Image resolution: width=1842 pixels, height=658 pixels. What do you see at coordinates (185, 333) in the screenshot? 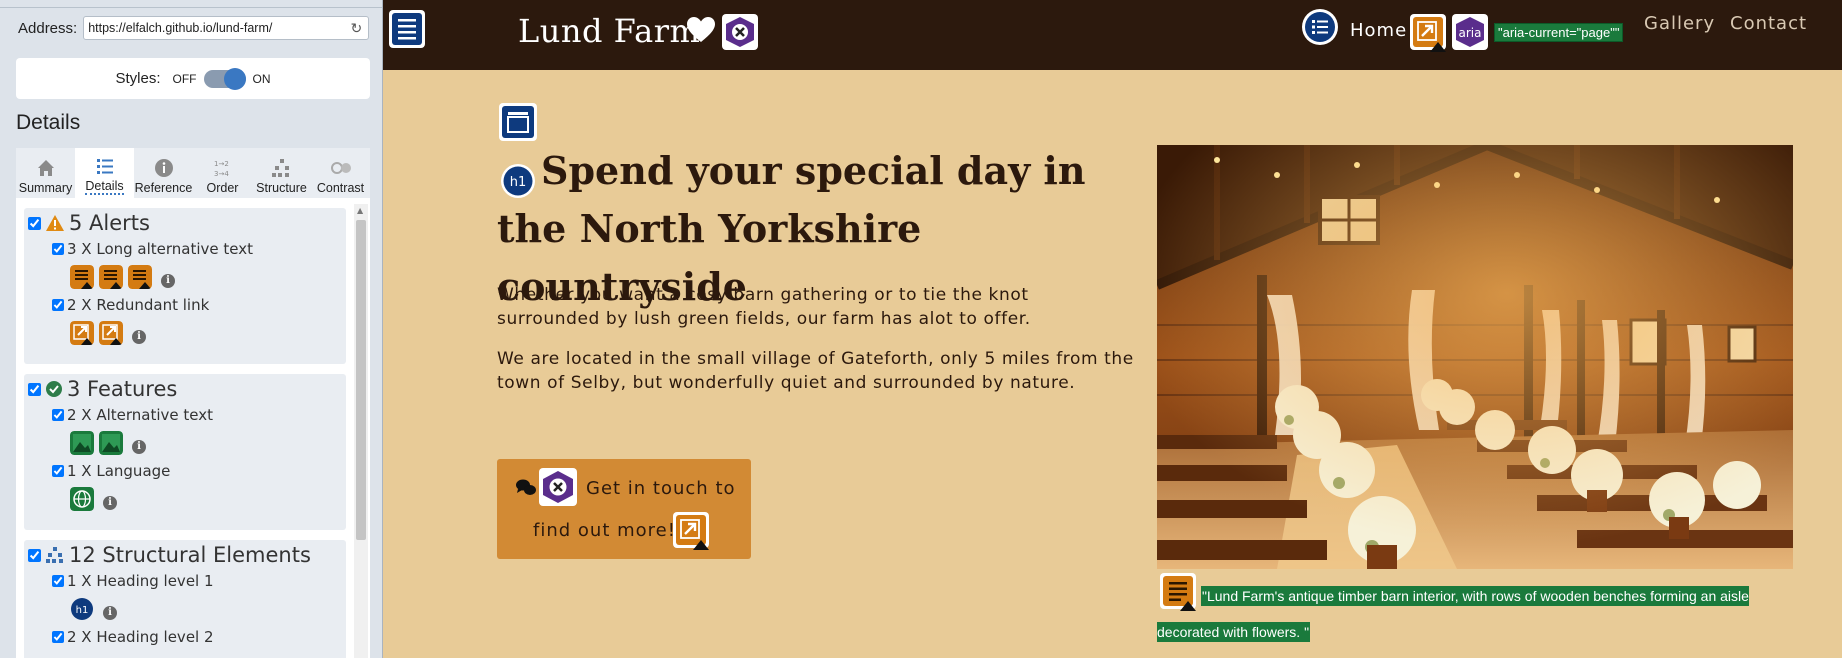
I see `redundant-link-icons: i` at bounding box center [185, 333].